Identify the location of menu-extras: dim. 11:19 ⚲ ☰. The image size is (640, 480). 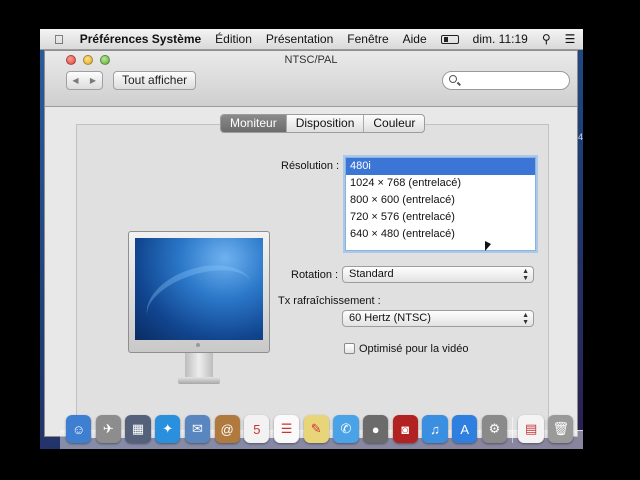
(508, 39).